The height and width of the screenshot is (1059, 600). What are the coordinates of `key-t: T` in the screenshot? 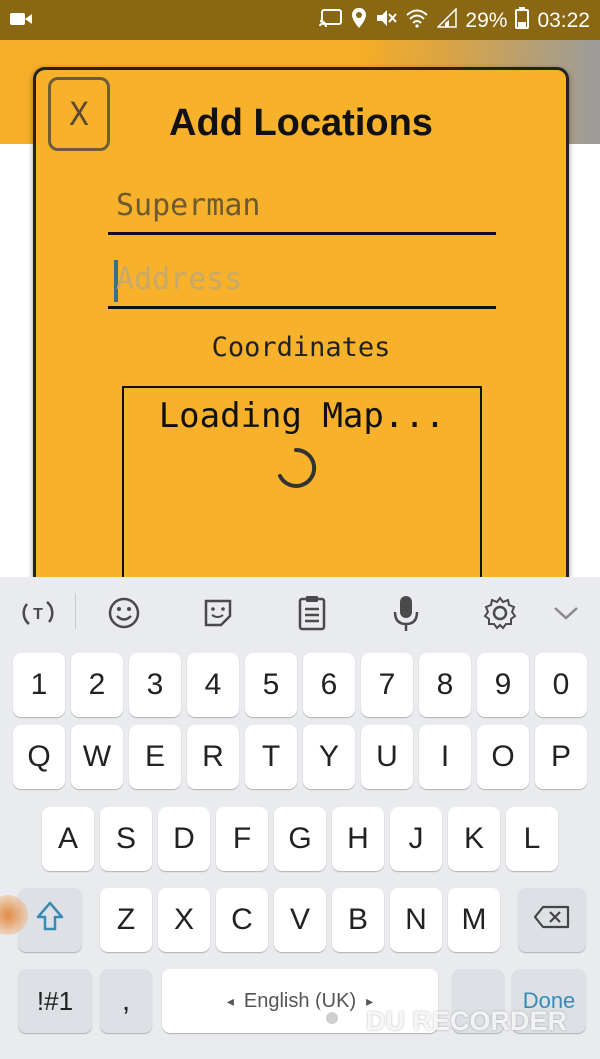 It's located at (271, 757).